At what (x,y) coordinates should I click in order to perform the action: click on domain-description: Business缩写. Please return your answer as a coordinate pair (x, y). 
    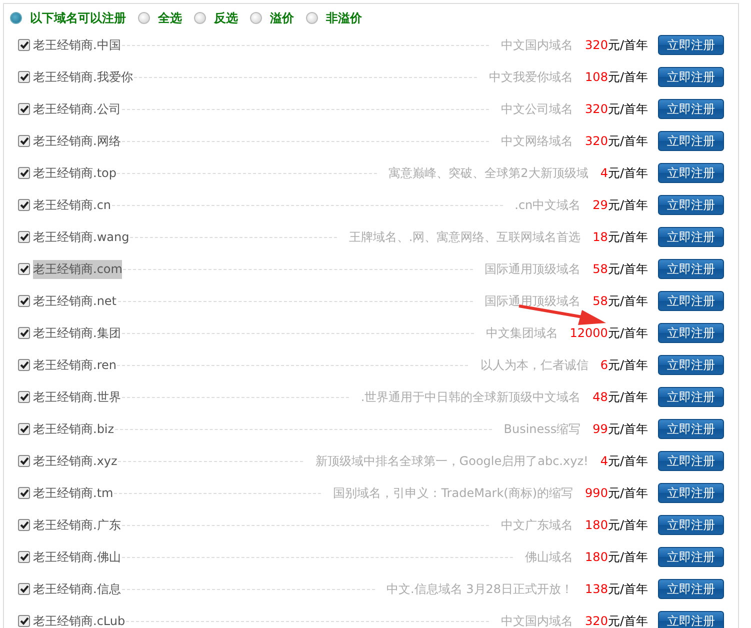
    Looking at the image, I should click on (542, 429).